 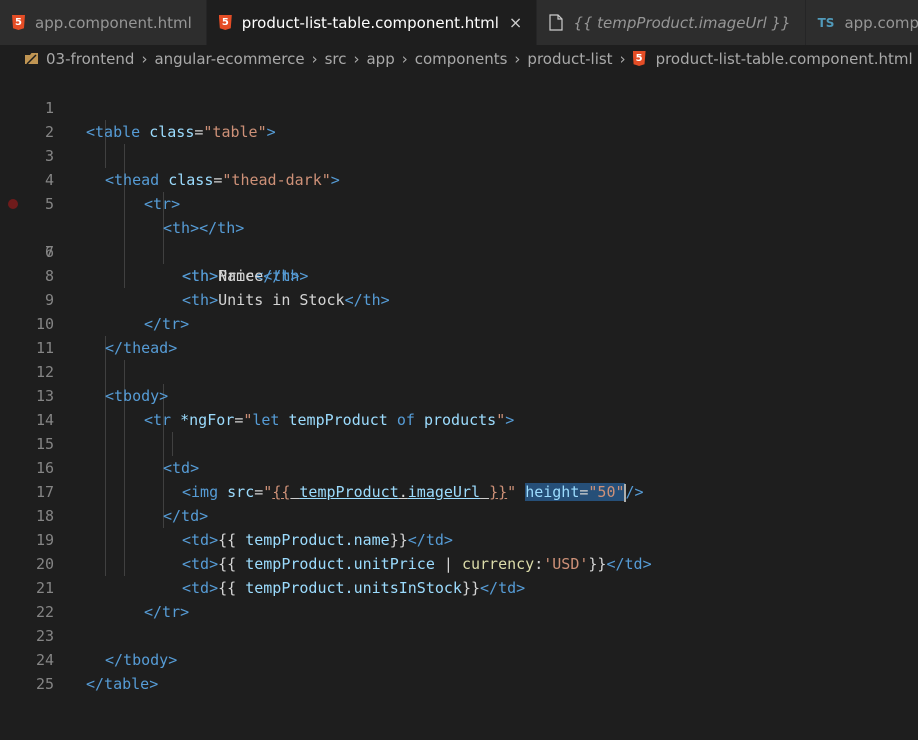 What do you see at coordinates (459, 670) in the screenshot?
I see `code-line: 25` at bounding box center [459, 670].